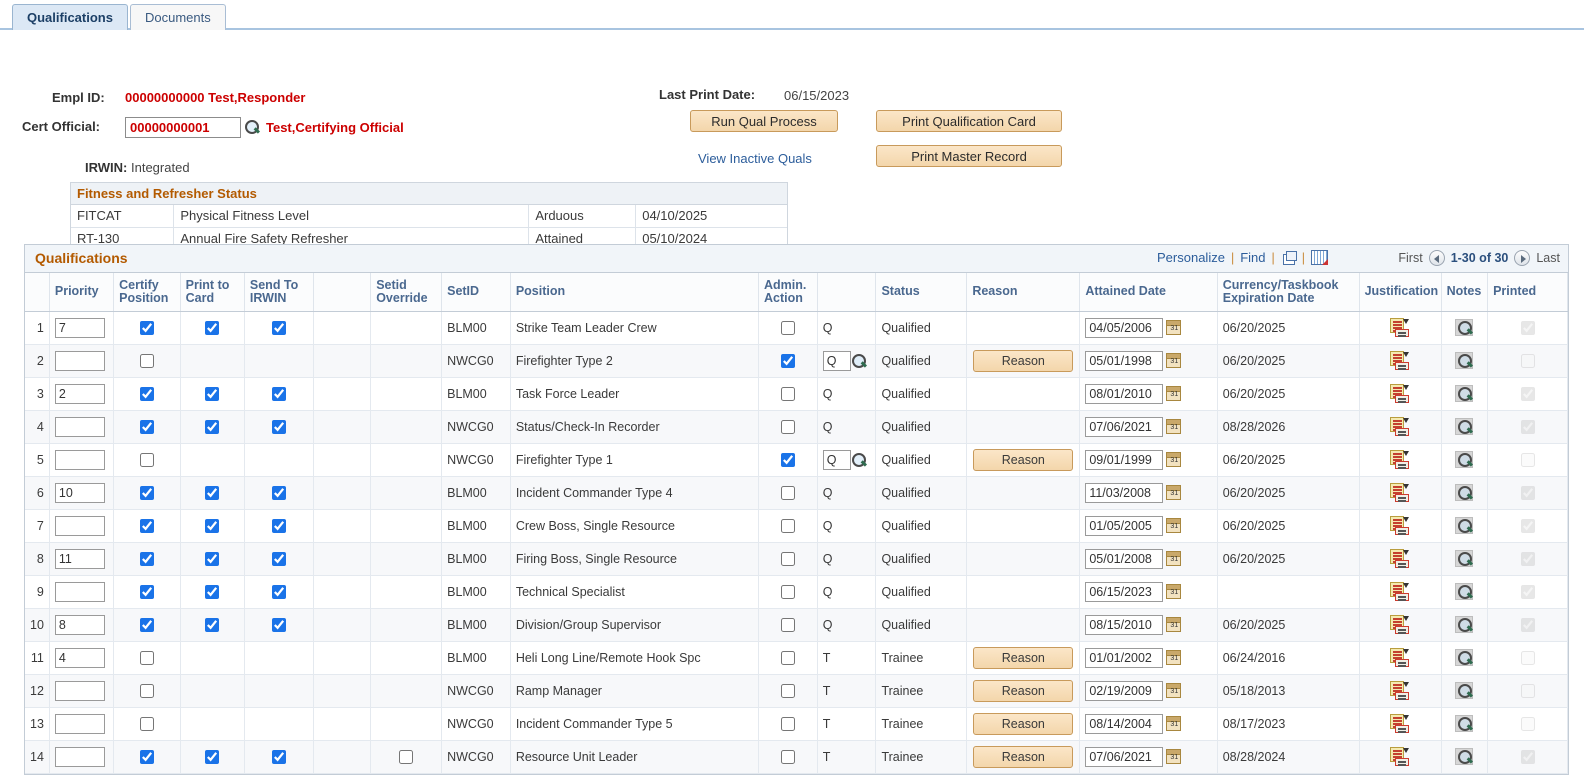  What do you see at coordinates (177, 17) in the screenshot?
I see `tab-documents: Documents` at bounding box center [177, 17].